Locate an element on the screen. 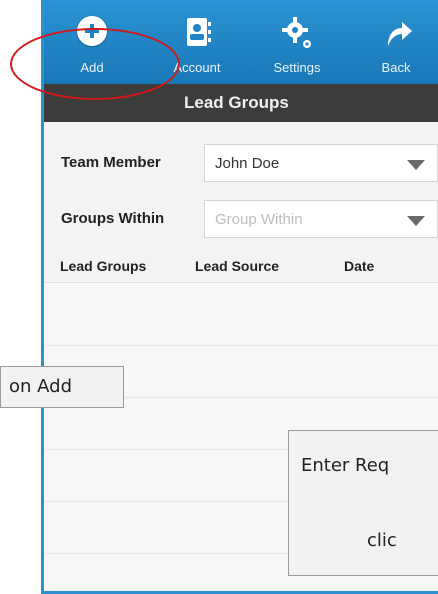 Image resolution: width=438 pixels, height=594 pixels. settings-button: Settings is located at coordinates (297, 42).